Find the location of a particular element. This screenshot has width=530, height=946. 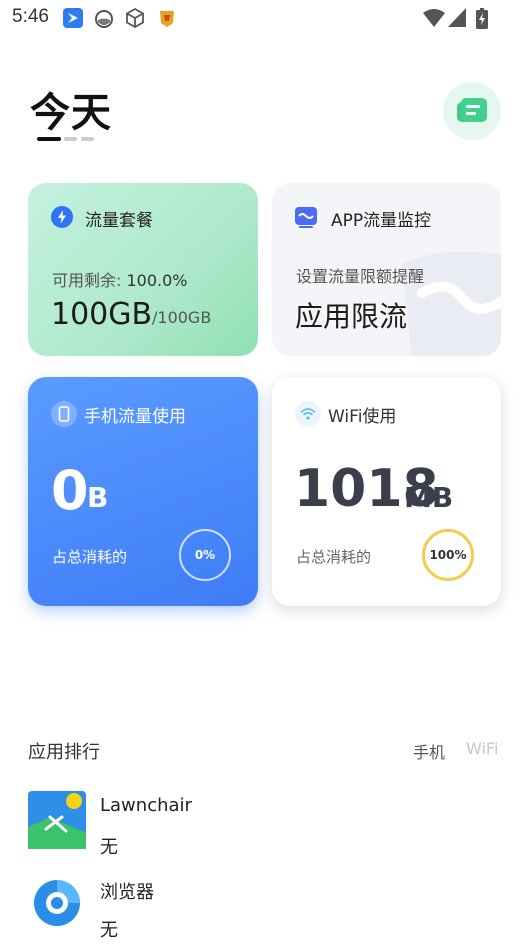

browser-icon is located at coordinates (57, 903).